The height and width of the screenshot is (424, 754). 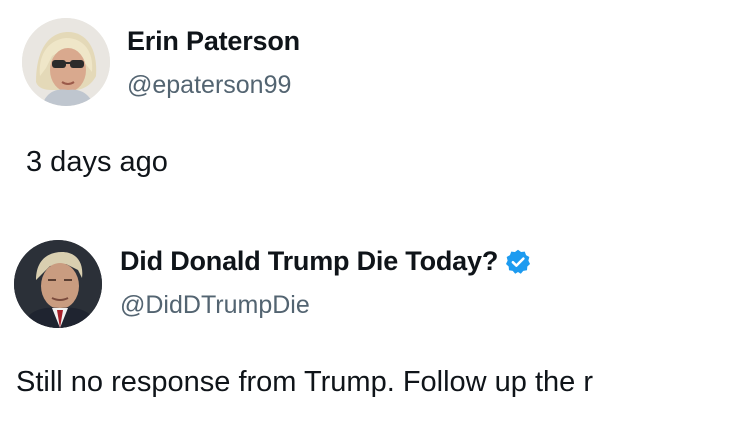 I want to click on post-timestamp: 3 days ago, so click(x=97, y=162).